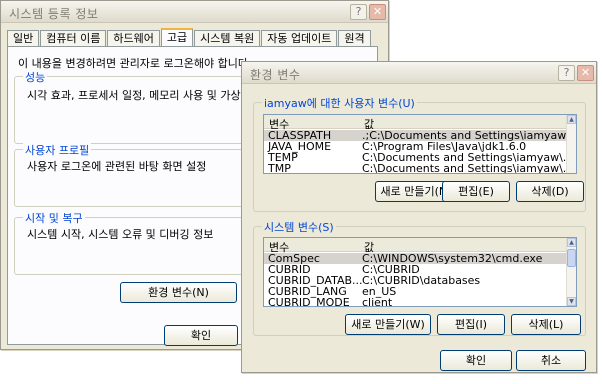  Describe the element at coordinates (120, 234) in the screenshot. I see `group-description: 시스템 시작, 시스템 오류 및 디버깅 정보` at that location.